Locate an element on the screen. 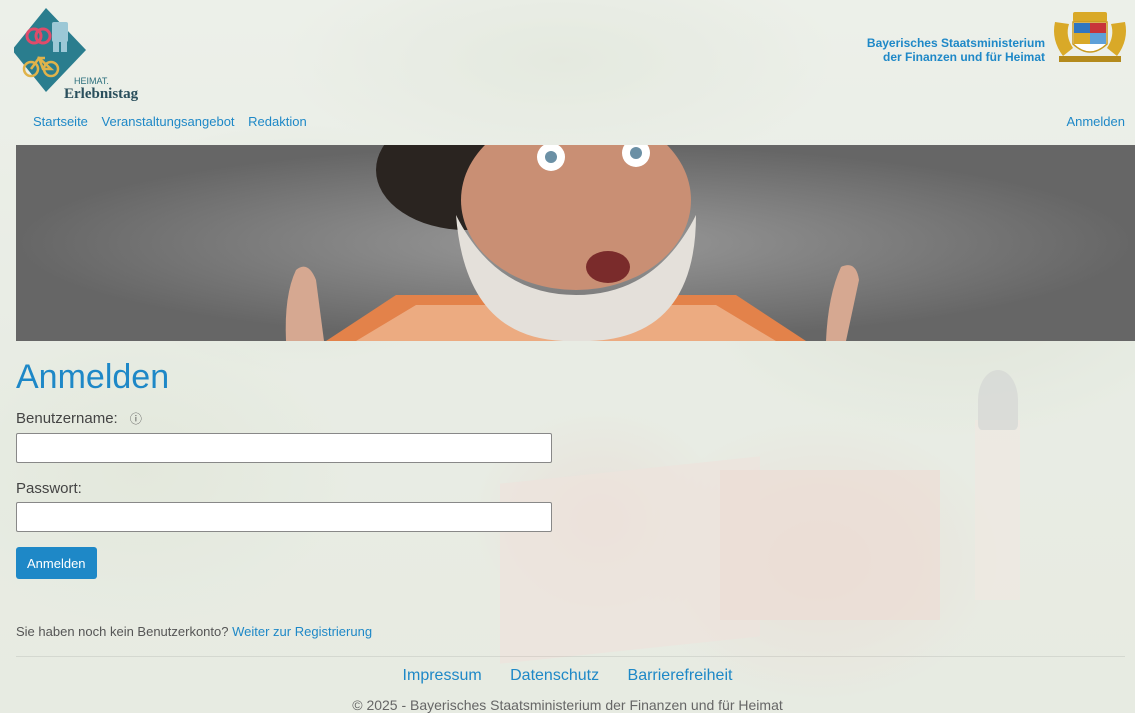 This screenshot has height=713, width=1135. footer-link-impressum: Impressum is located at coordinates (442, 675).